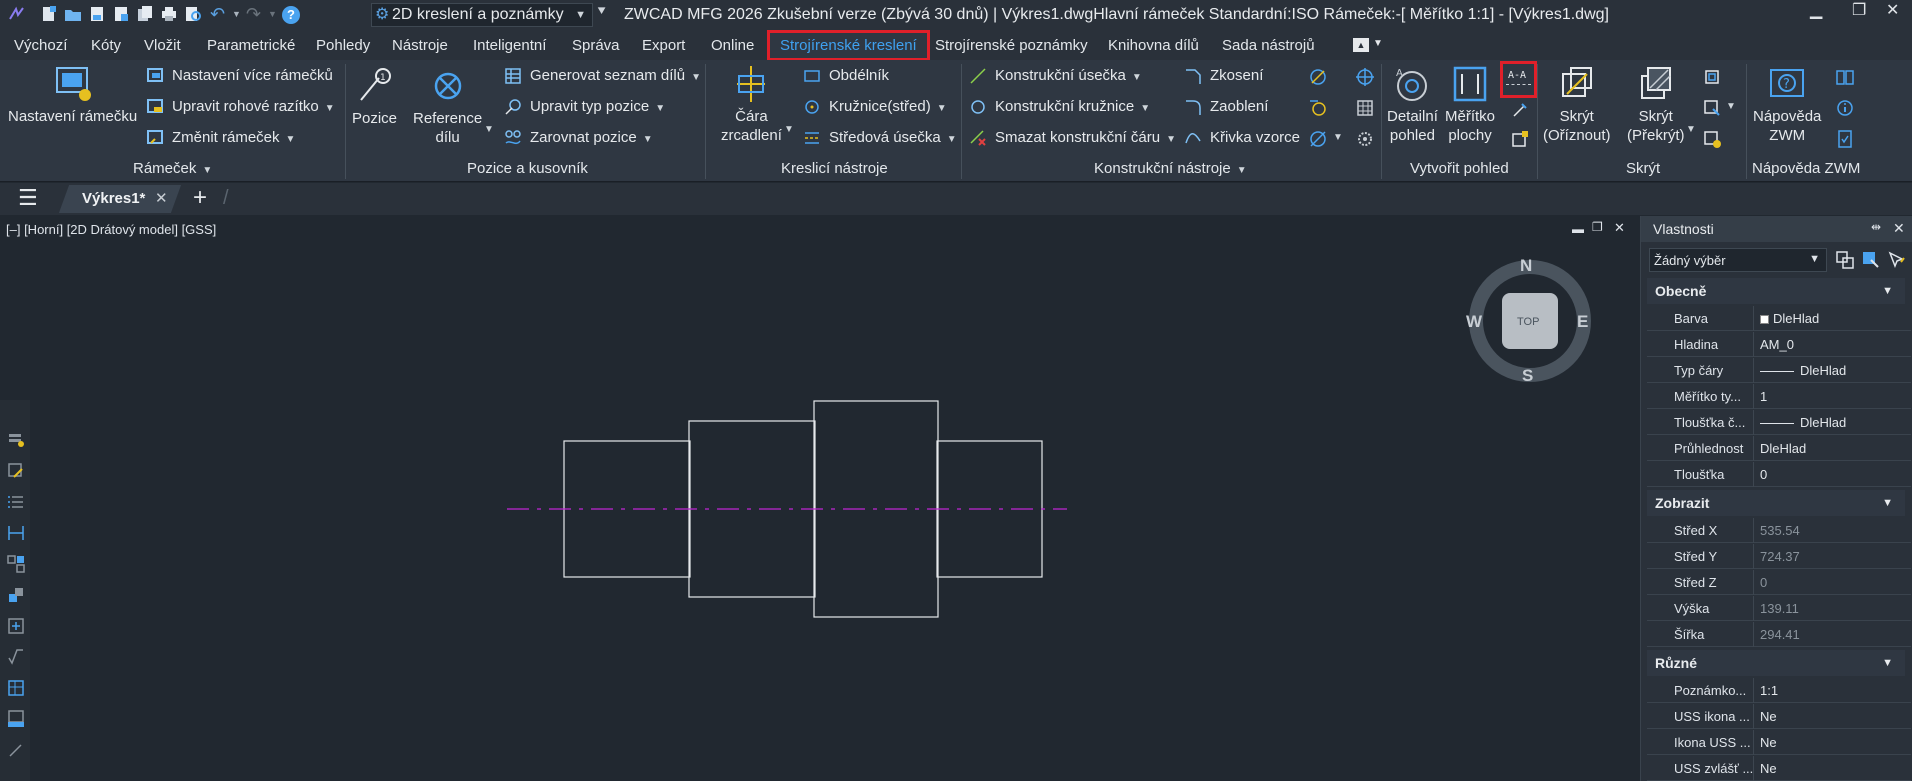 Image resolution: width=1912 pixels, height=781 pixels. What do you see at coordinates (1876, 227) in the screenshot?
I see `auto-hide-icon: ⇹` at bounding box center [1876, 227].